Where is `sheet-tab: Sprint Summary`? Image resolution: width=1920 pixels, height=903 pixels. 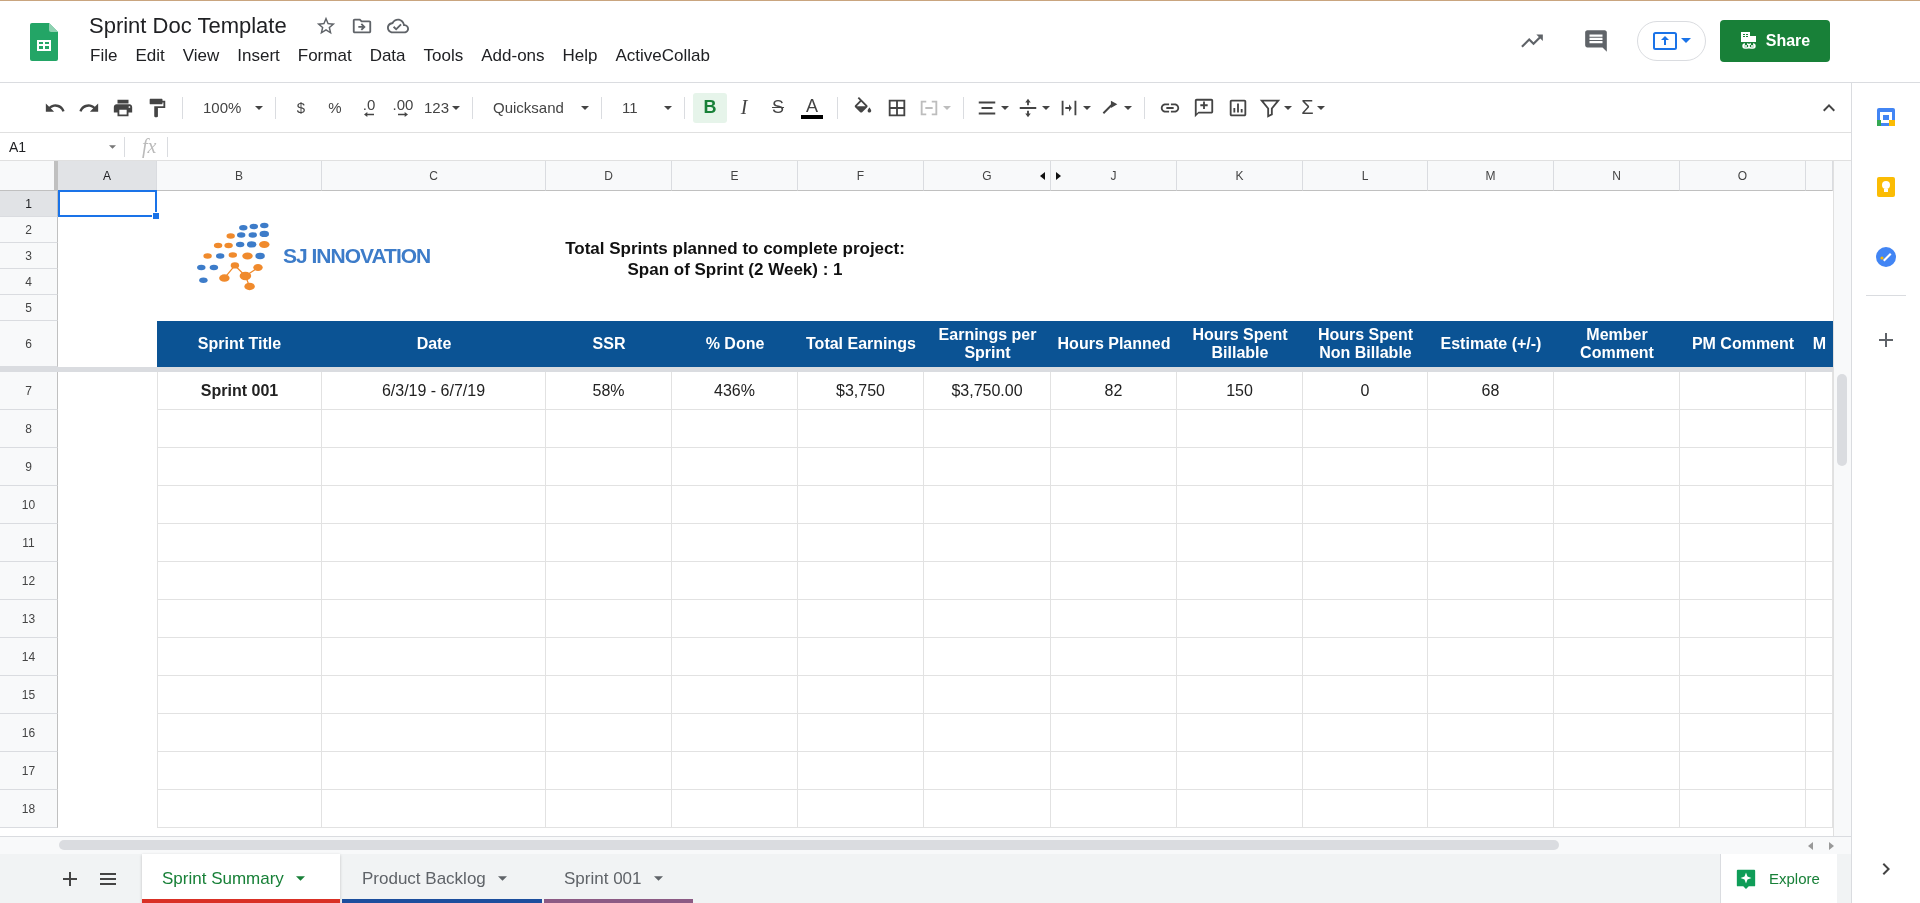
sheet-tab: Sprint Summary is located at coordinates (241, 878).